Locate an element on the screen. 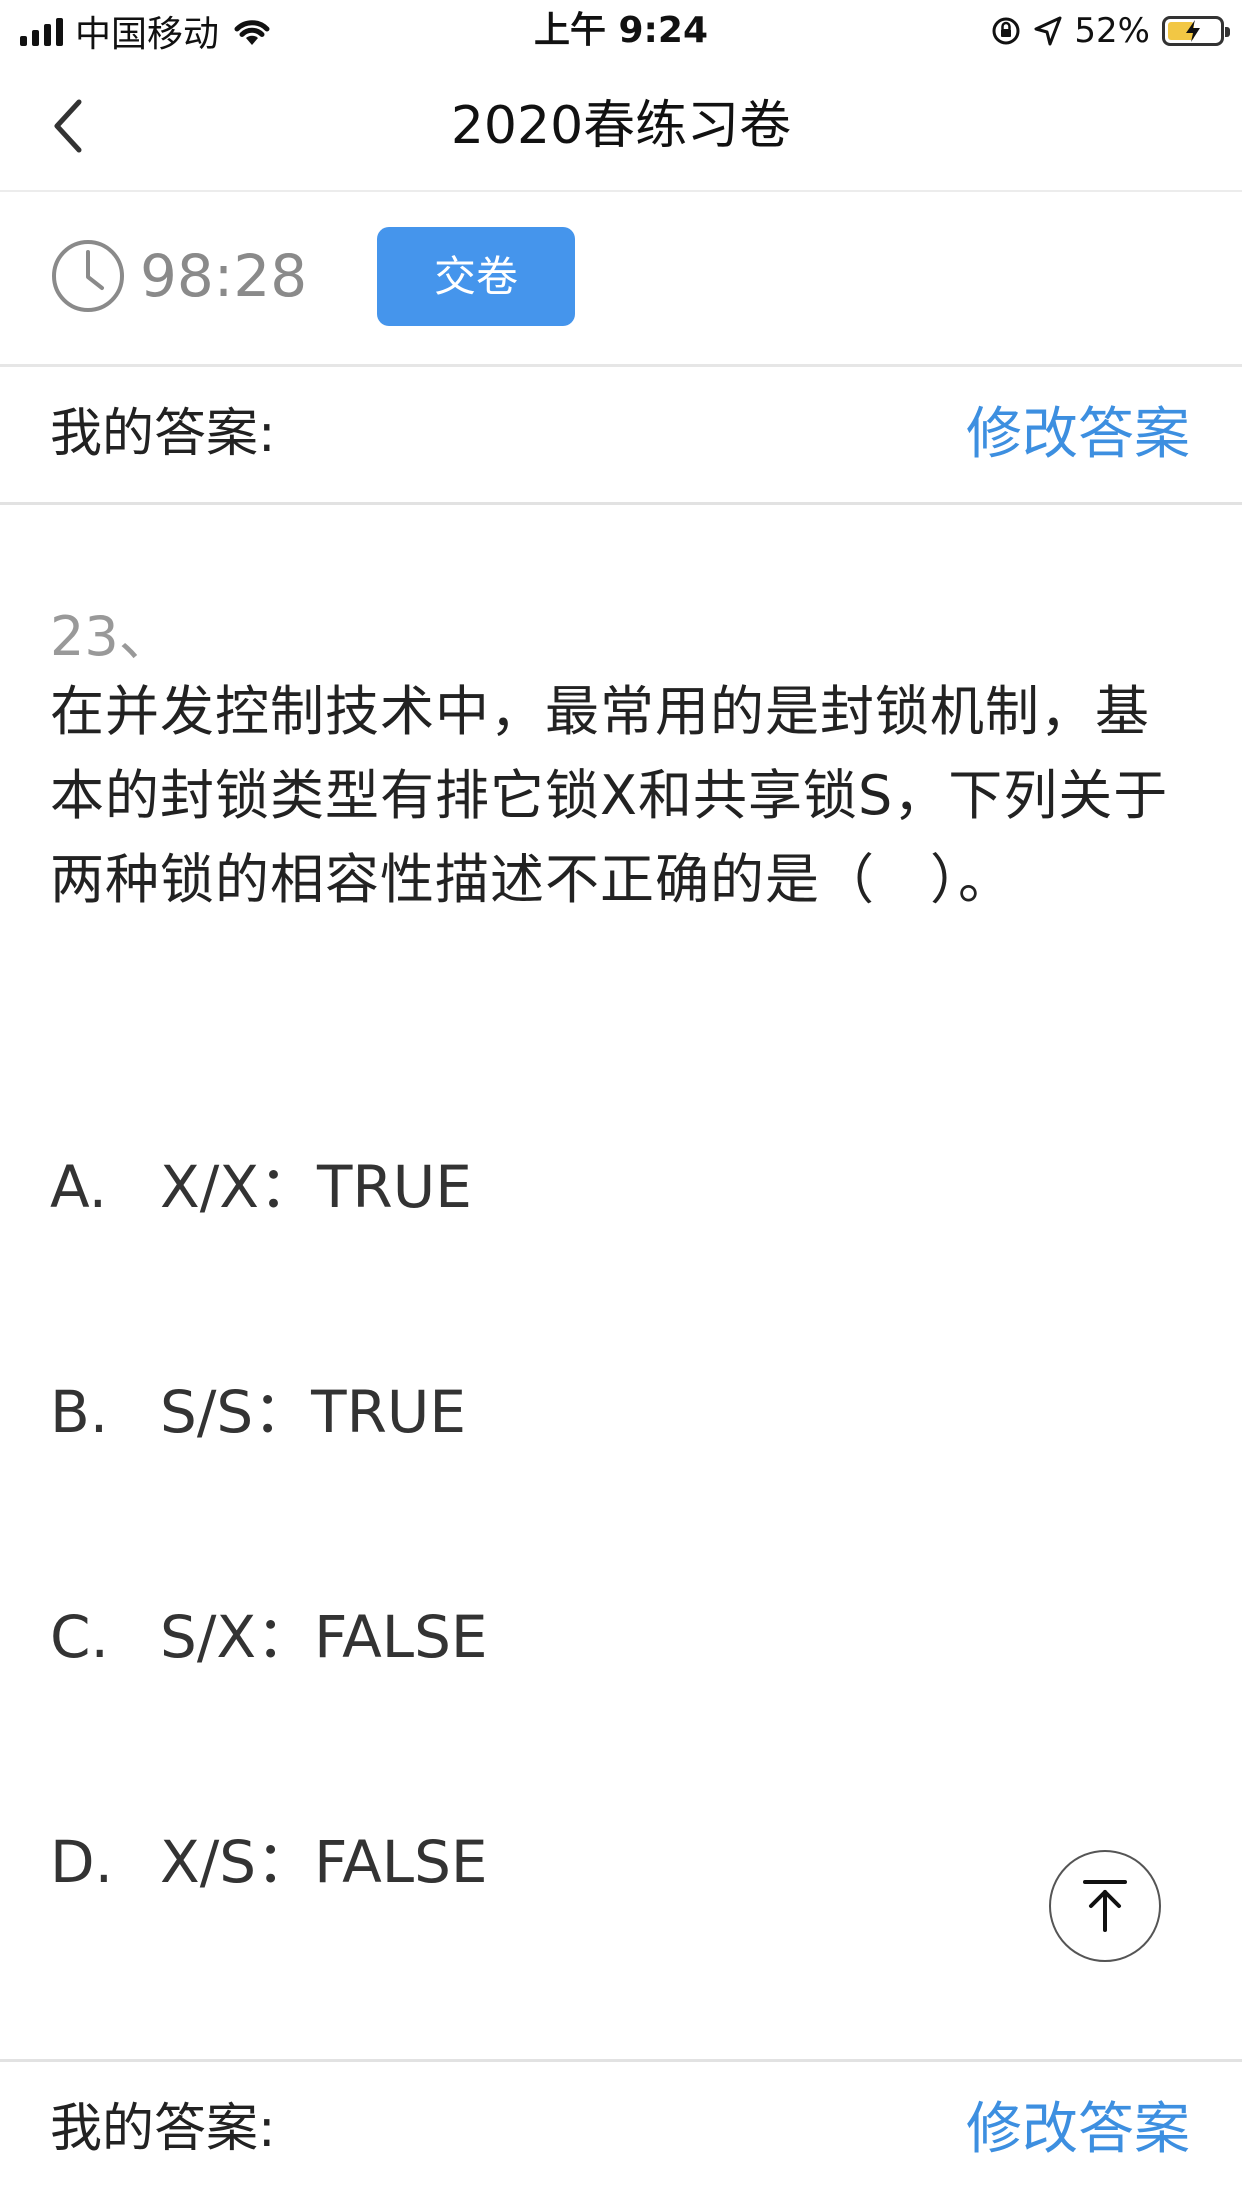  option-text: X/S：FALSE is located at coordinates (324, 1862).